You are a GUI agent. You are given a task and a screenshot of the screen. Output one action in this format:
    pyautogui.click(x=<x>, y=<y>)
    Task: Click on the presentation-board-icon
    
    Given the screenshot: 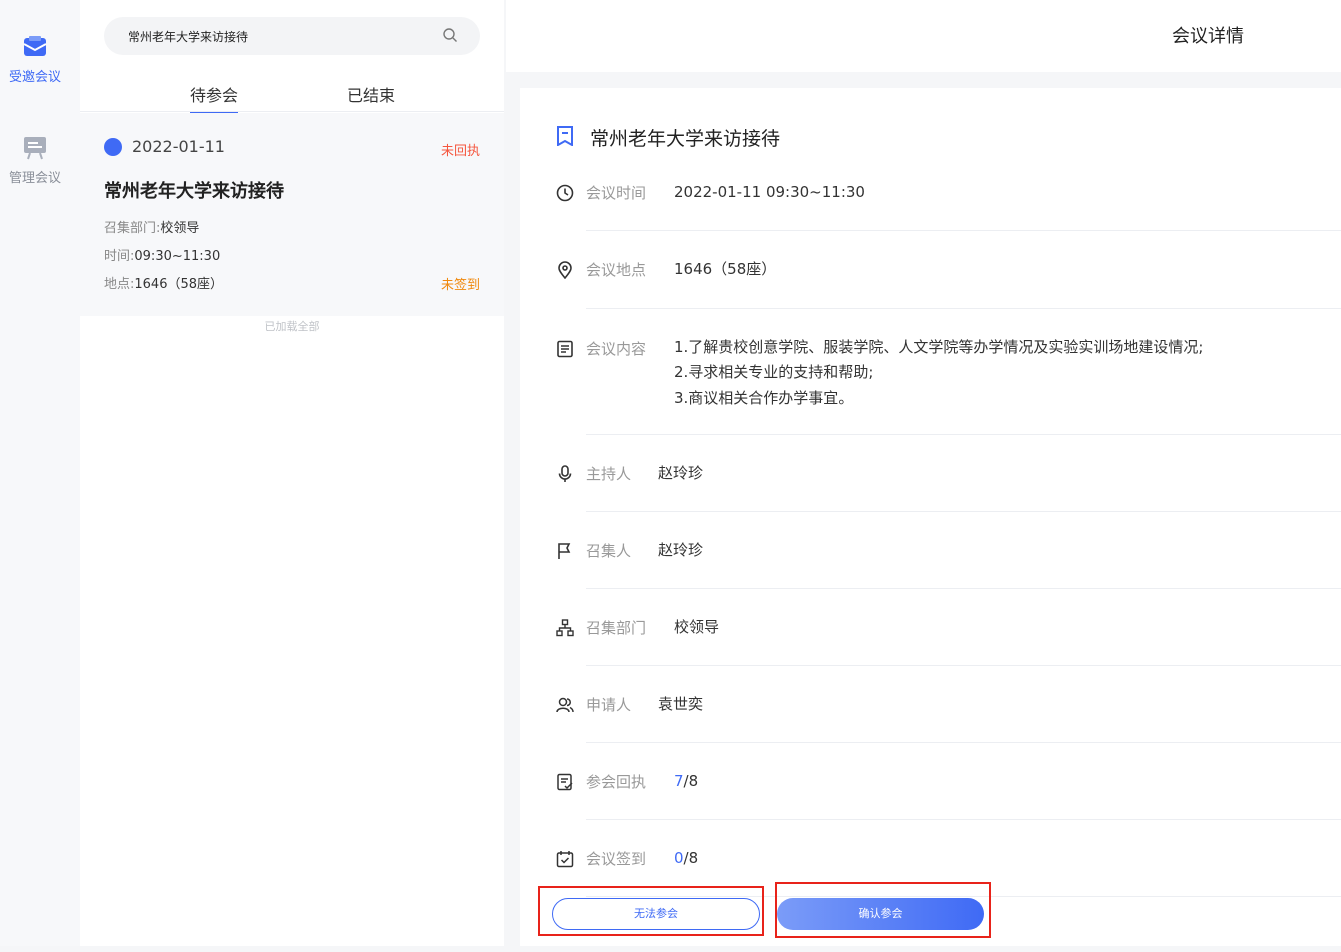 What is the action you would take?
    pyautogui.click(x=35, y=148)
    